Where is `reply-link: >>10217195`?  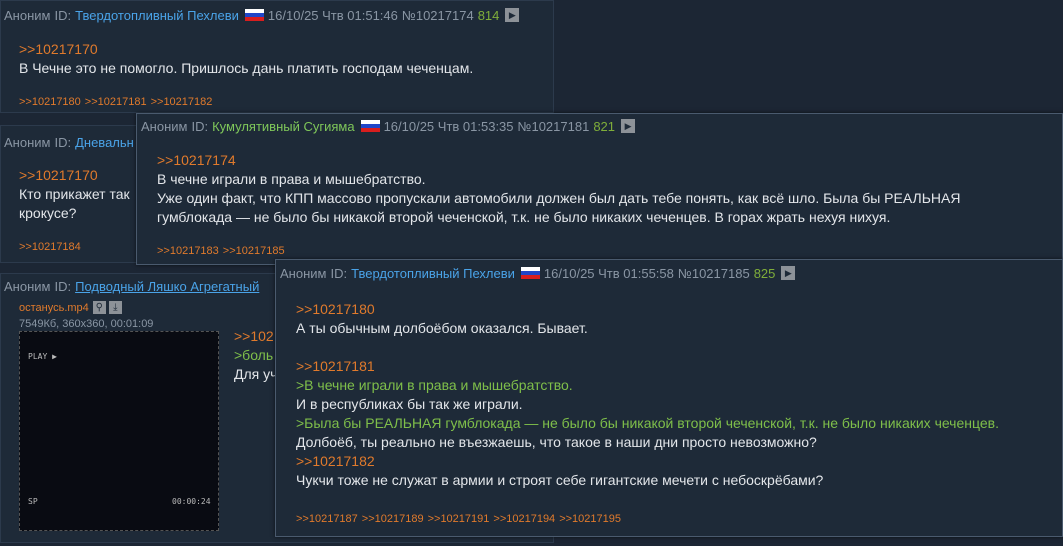
reply-link: >>10217195 is located at coordinates (590, 519).